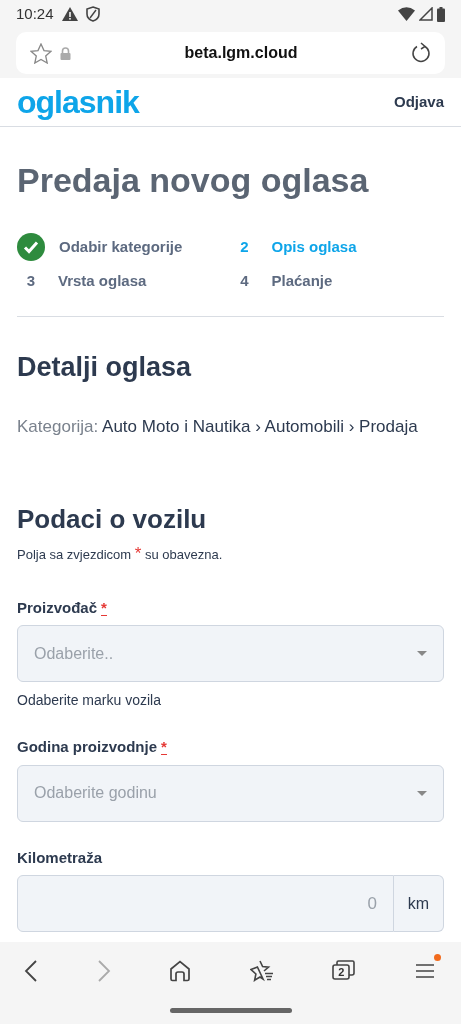  I want to click on step-number: 4, so click(244, 280).